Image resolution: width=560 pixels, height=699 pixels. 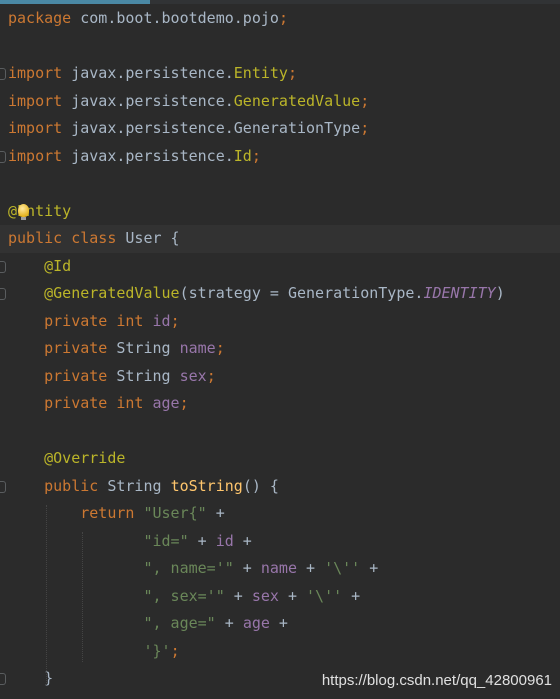 I want to click on import-class: Id, so click(x=242, y=155).